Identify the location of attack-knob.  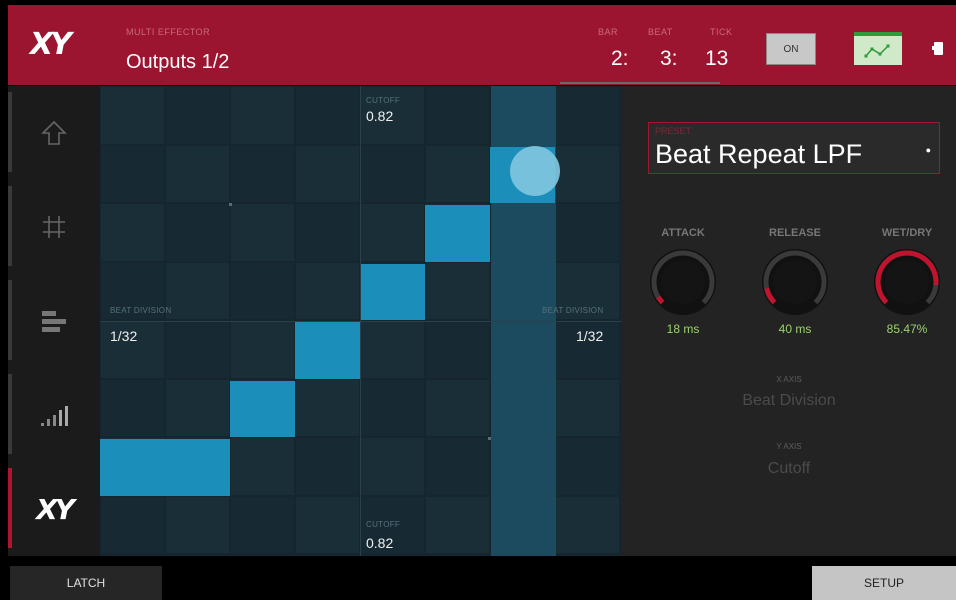
(683, 282).